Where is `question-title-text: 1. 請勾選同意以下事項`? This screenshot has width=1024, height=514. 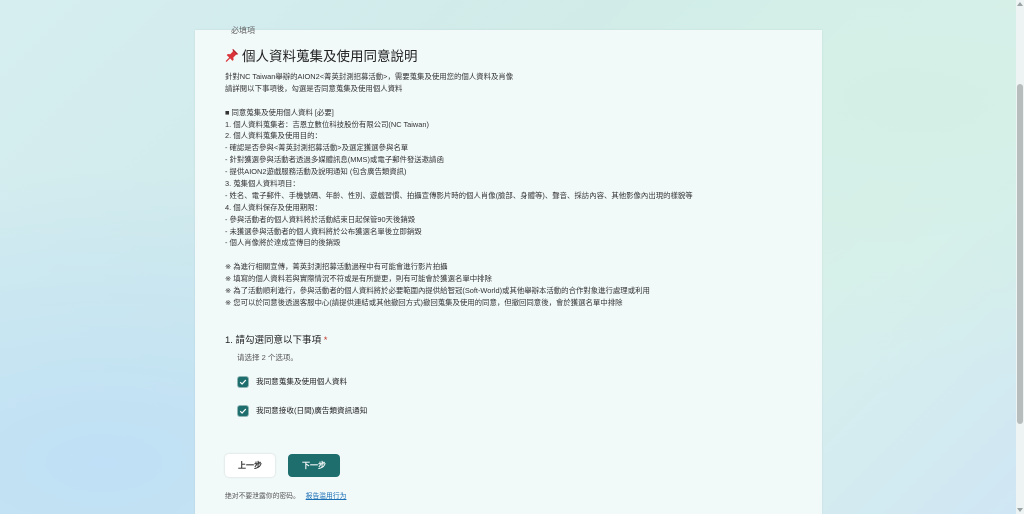
question-title-text: 1. 請勾選同意以下事項 is located at coordinates (273, 340).